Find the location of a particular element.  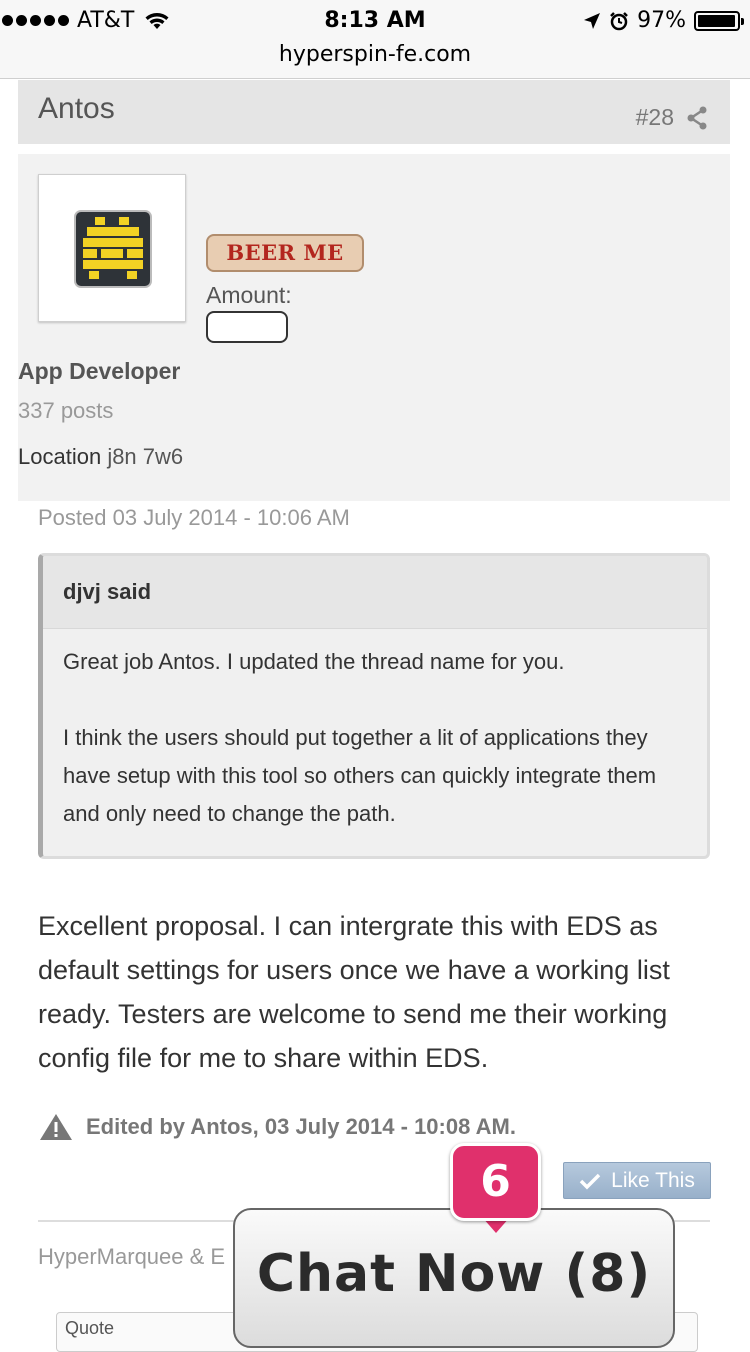

chat-notification-badge: 6 is located at coordinates (495, 1182).